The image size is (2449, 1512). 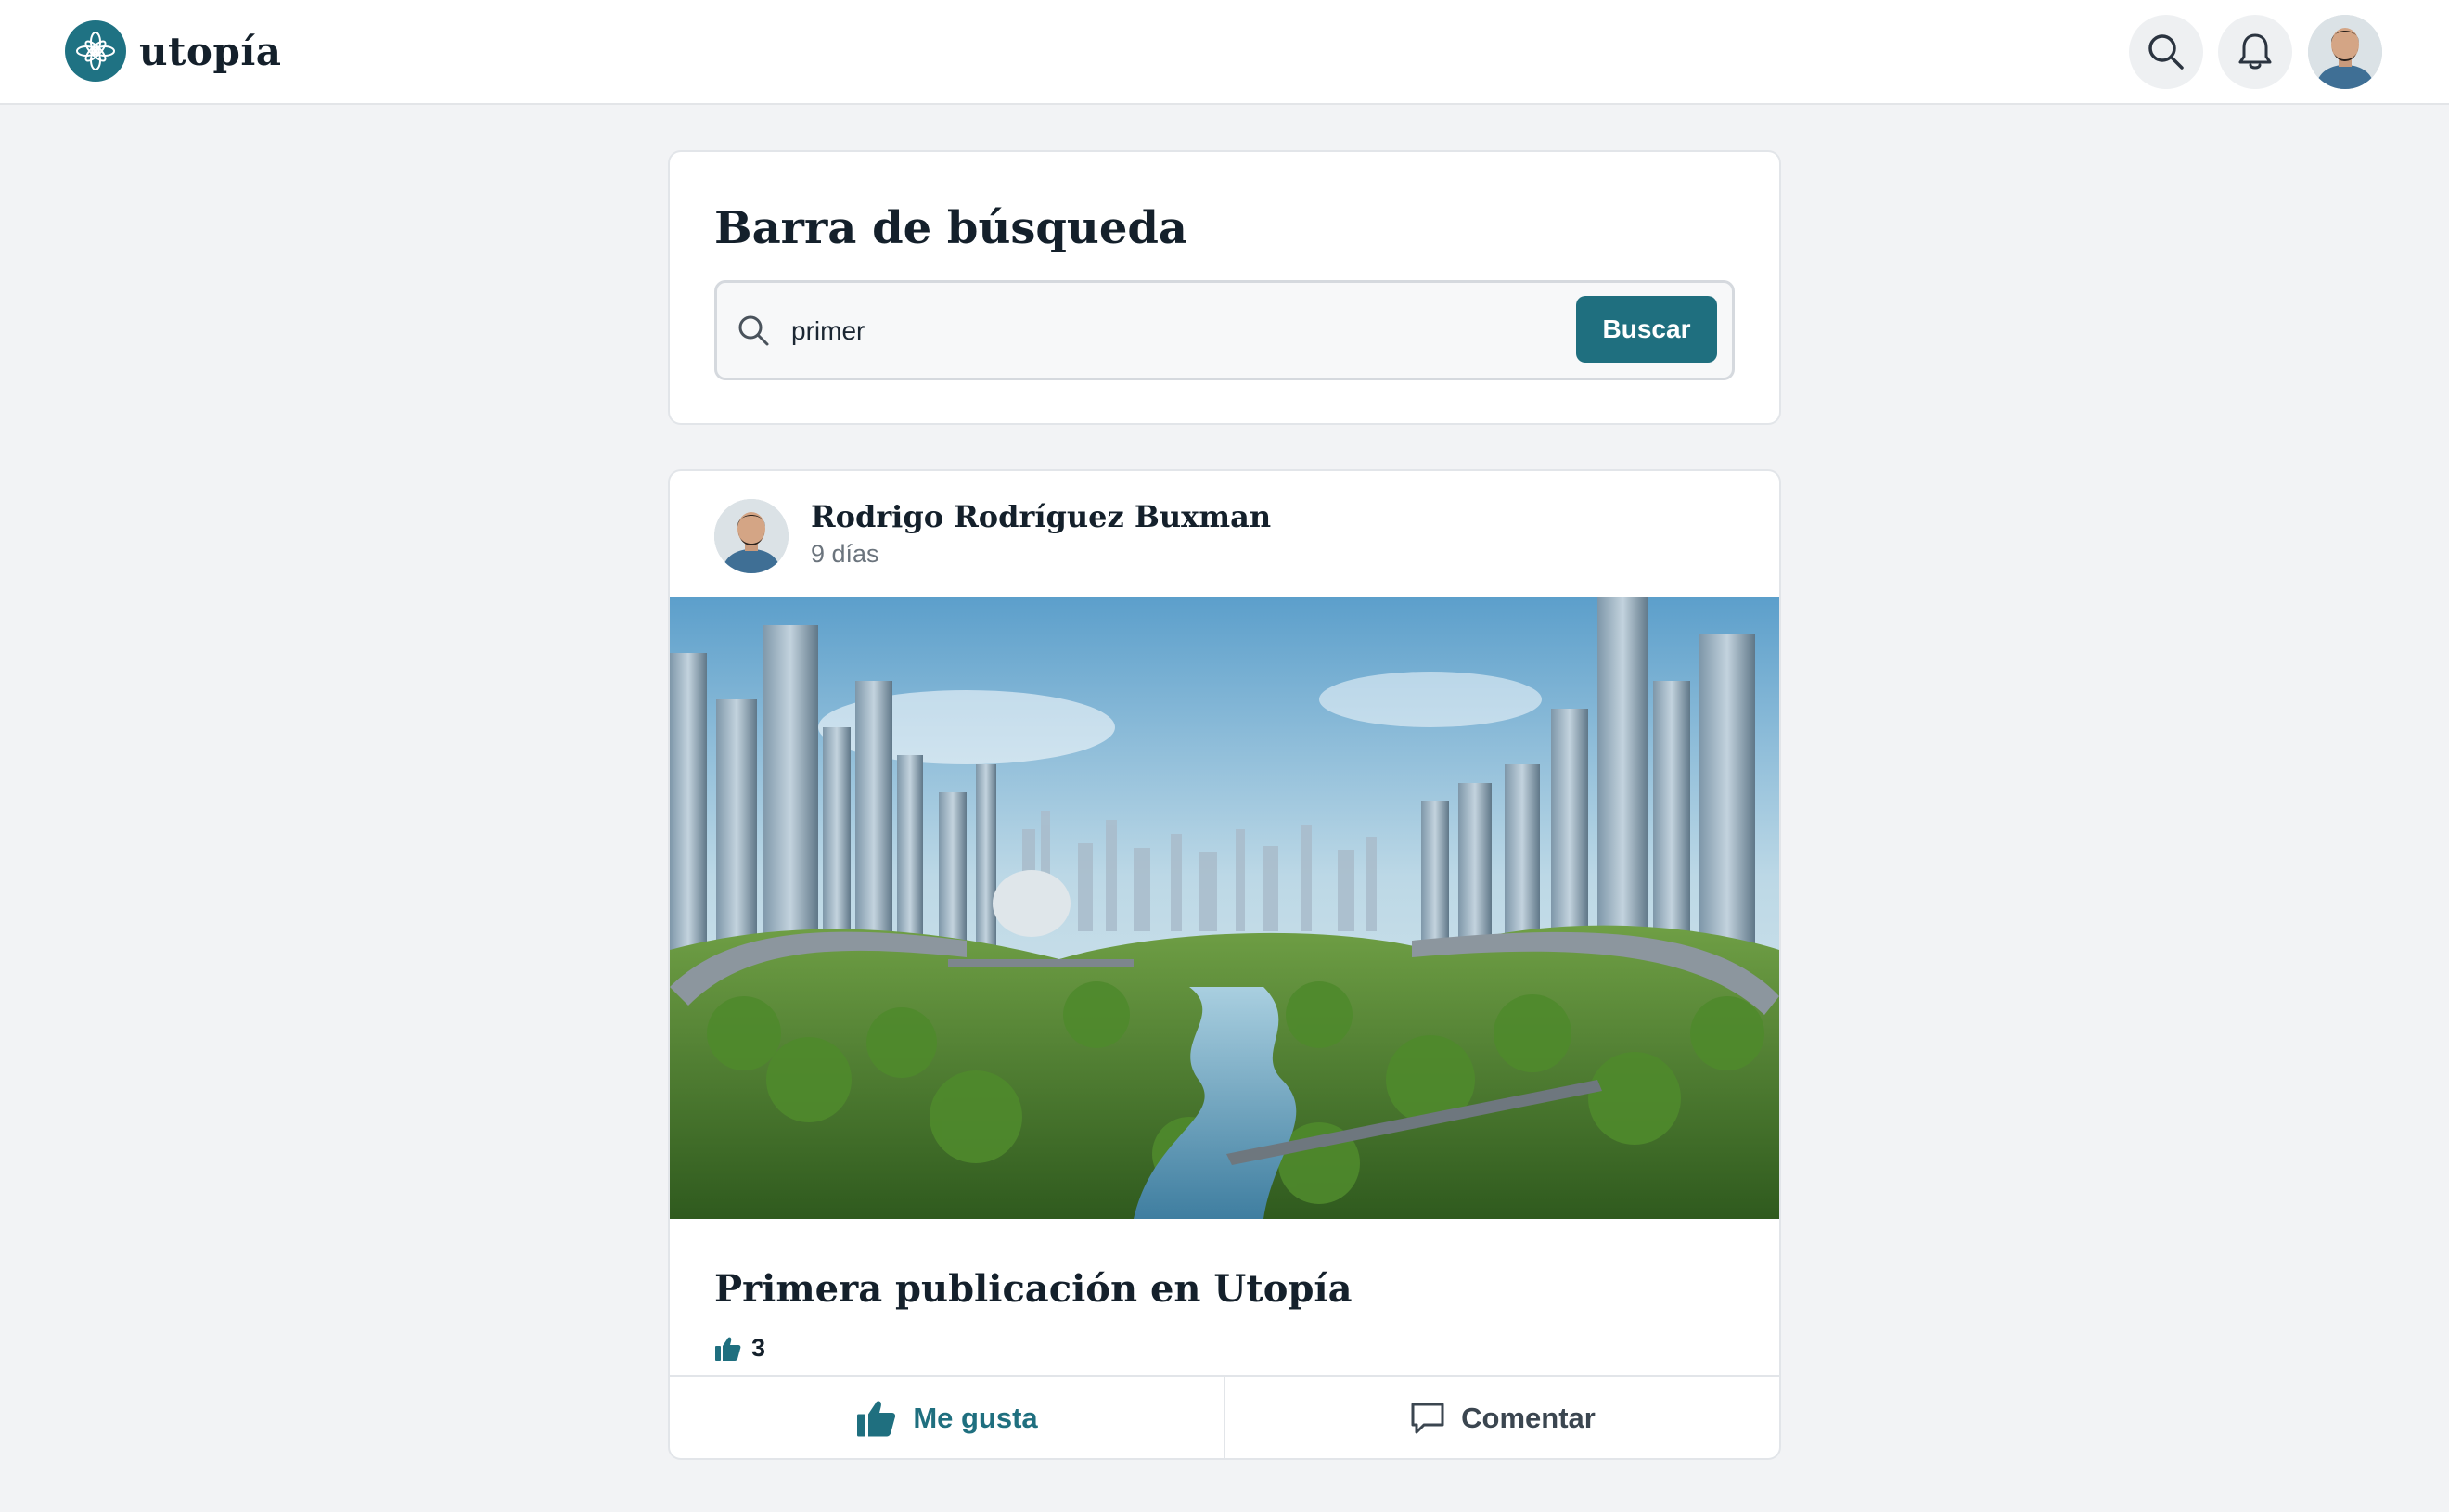 What do you see at coordinates (758, 1348) in the screenshot?
I see `likes-count: 3` at bounding box center [758, 1348].